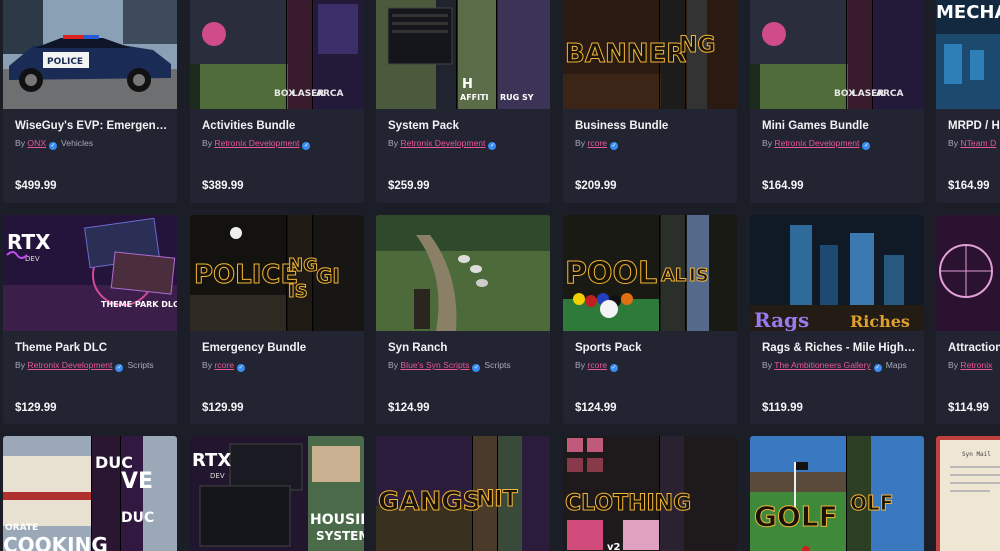  I want to click on product-title: Mini Games Bundle, so click(839, 126).